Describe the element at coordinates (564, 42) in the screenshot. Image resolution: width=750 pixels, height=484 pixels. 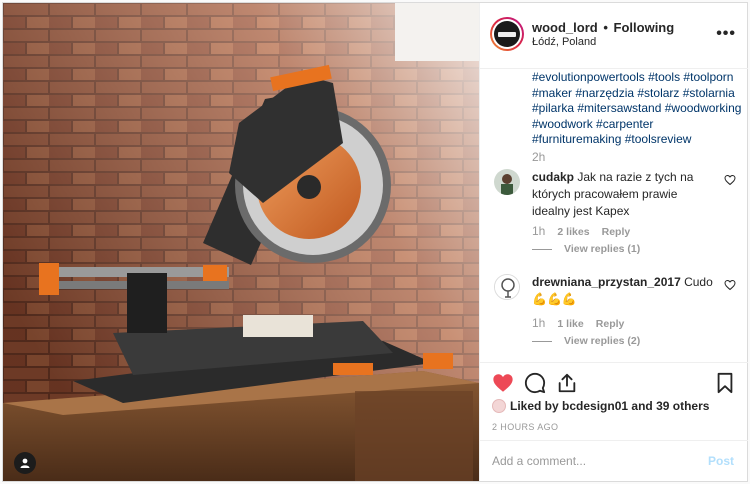
I see `post-location: Łódź, Poland` at that location.